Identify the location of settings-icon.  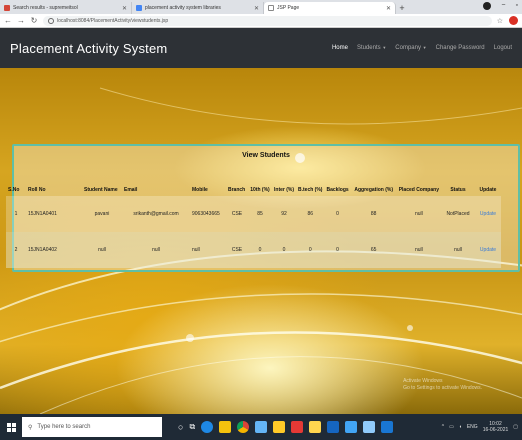
(369, 427).